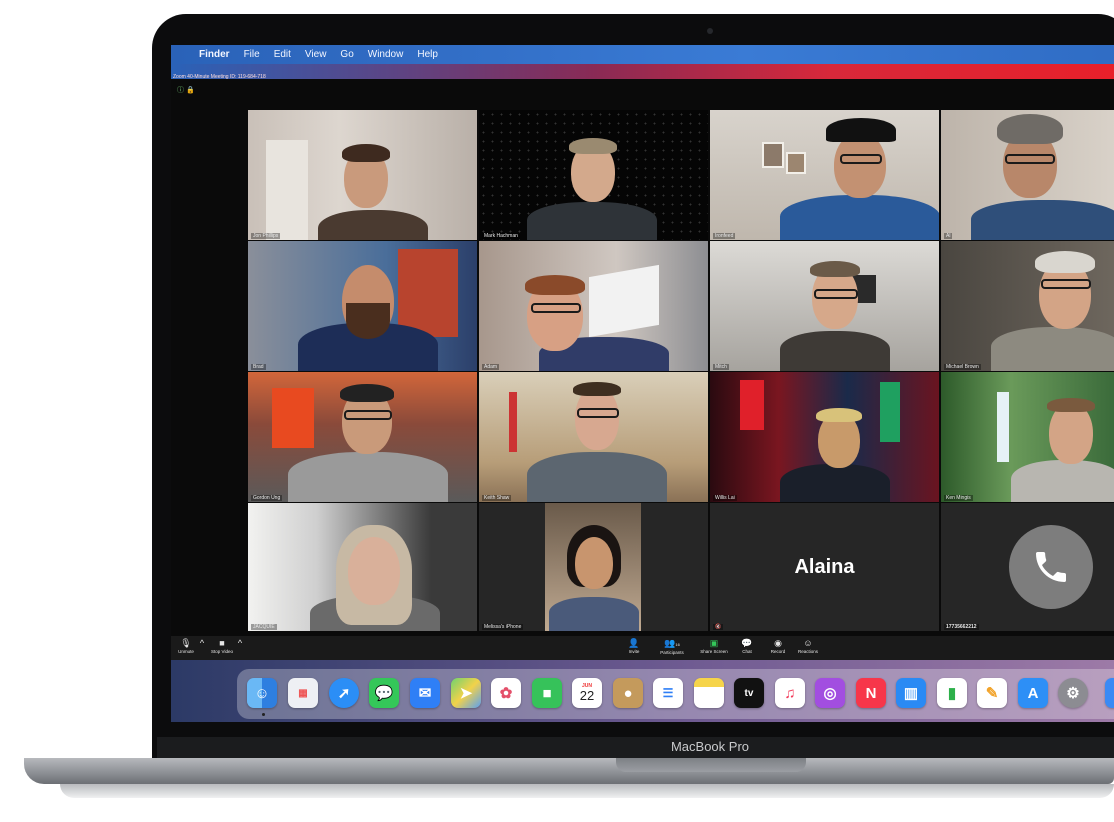  I want to click on microphone-muted-icon: 🎙︎, so click(186, 643).